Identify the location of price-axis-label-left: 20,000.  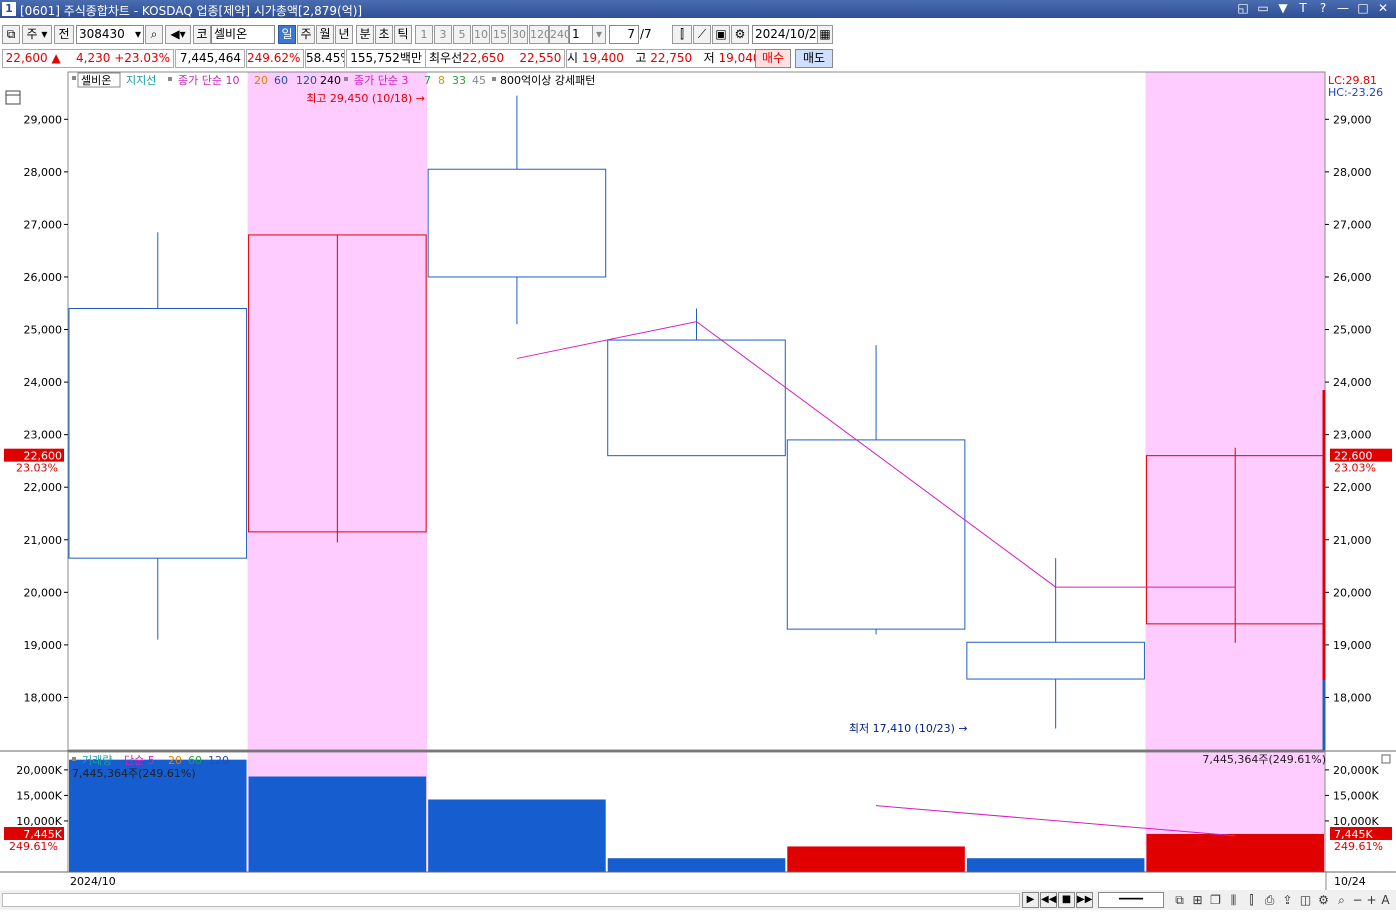
(43, 592).